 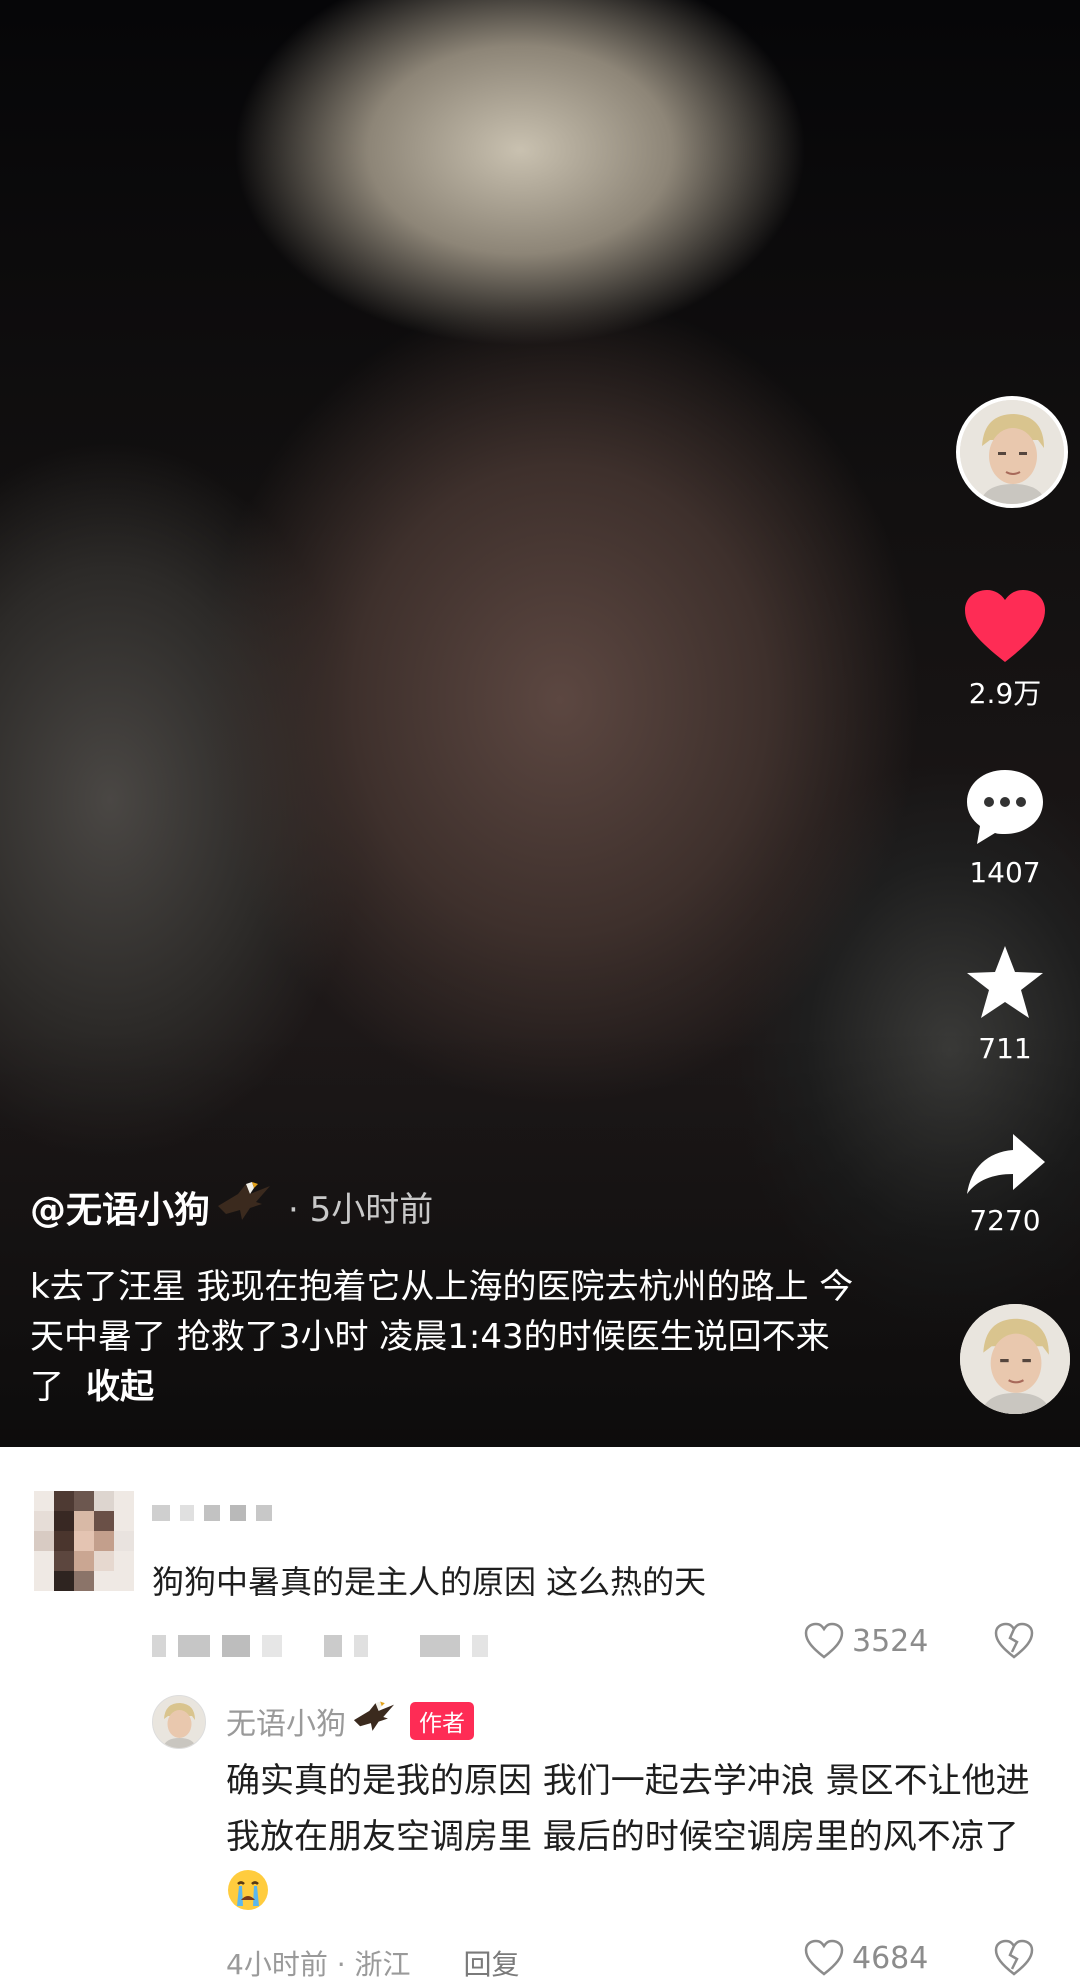 I want to click on share-count: 7270, so click(x=1005, y=1220).